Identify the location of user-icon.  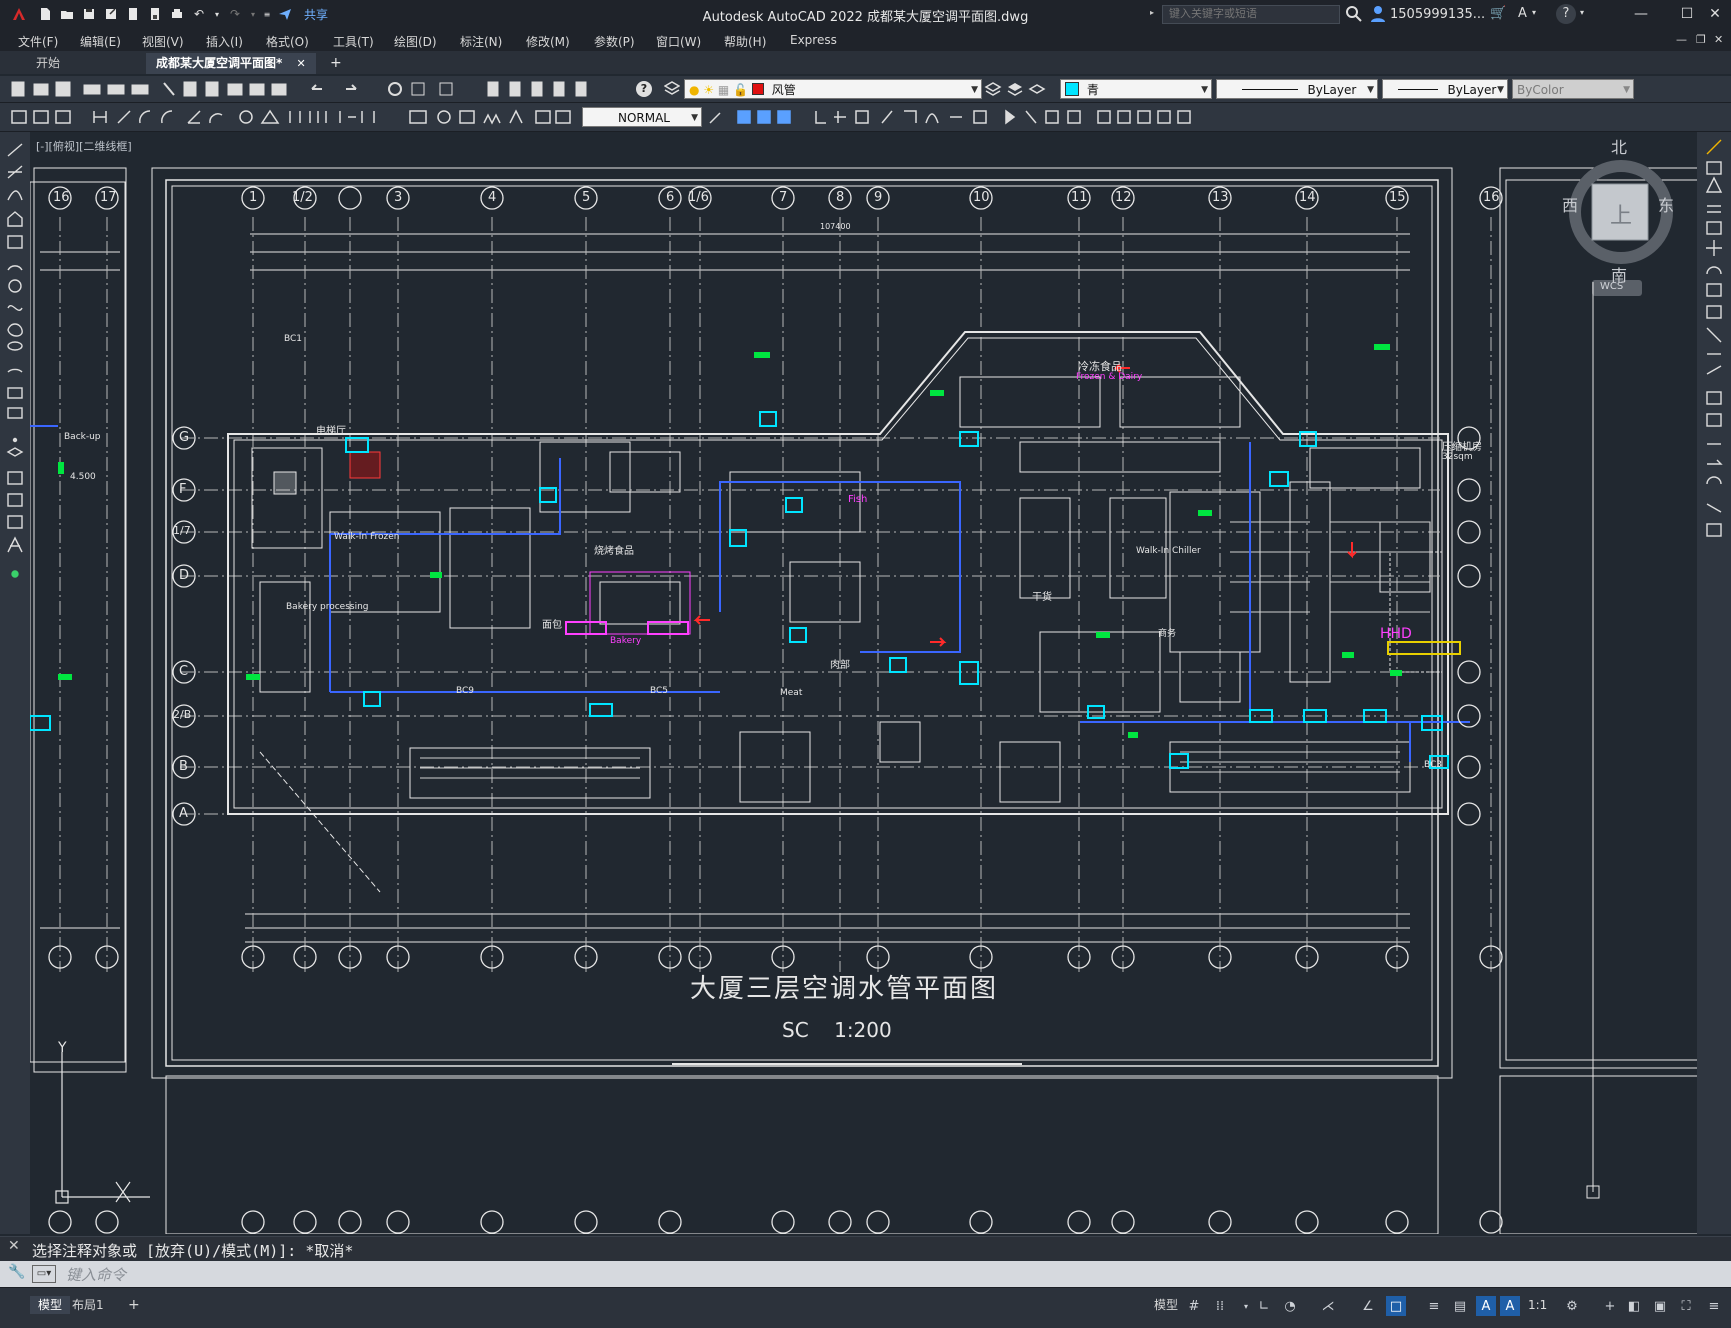
(1378, 14).